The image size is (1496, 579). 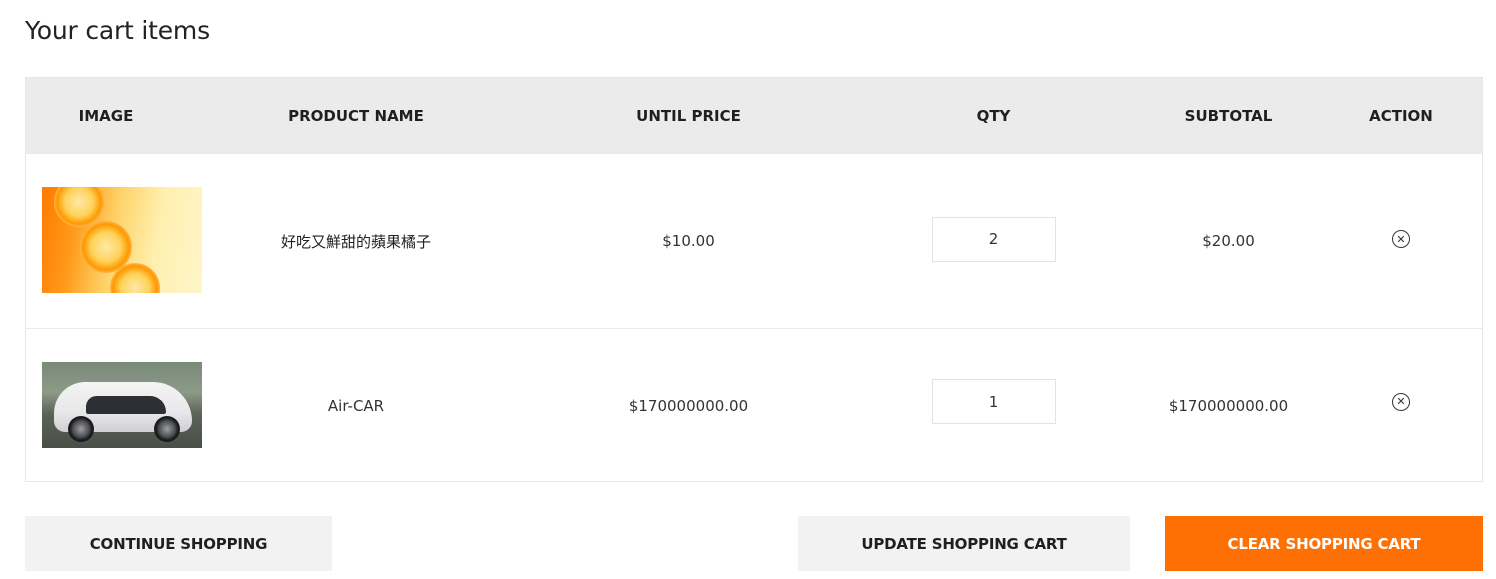 What do you see at coordinates (1401, 116) in the screenshot?
I see `header-action: Action` at bounding box center [1401, 116].